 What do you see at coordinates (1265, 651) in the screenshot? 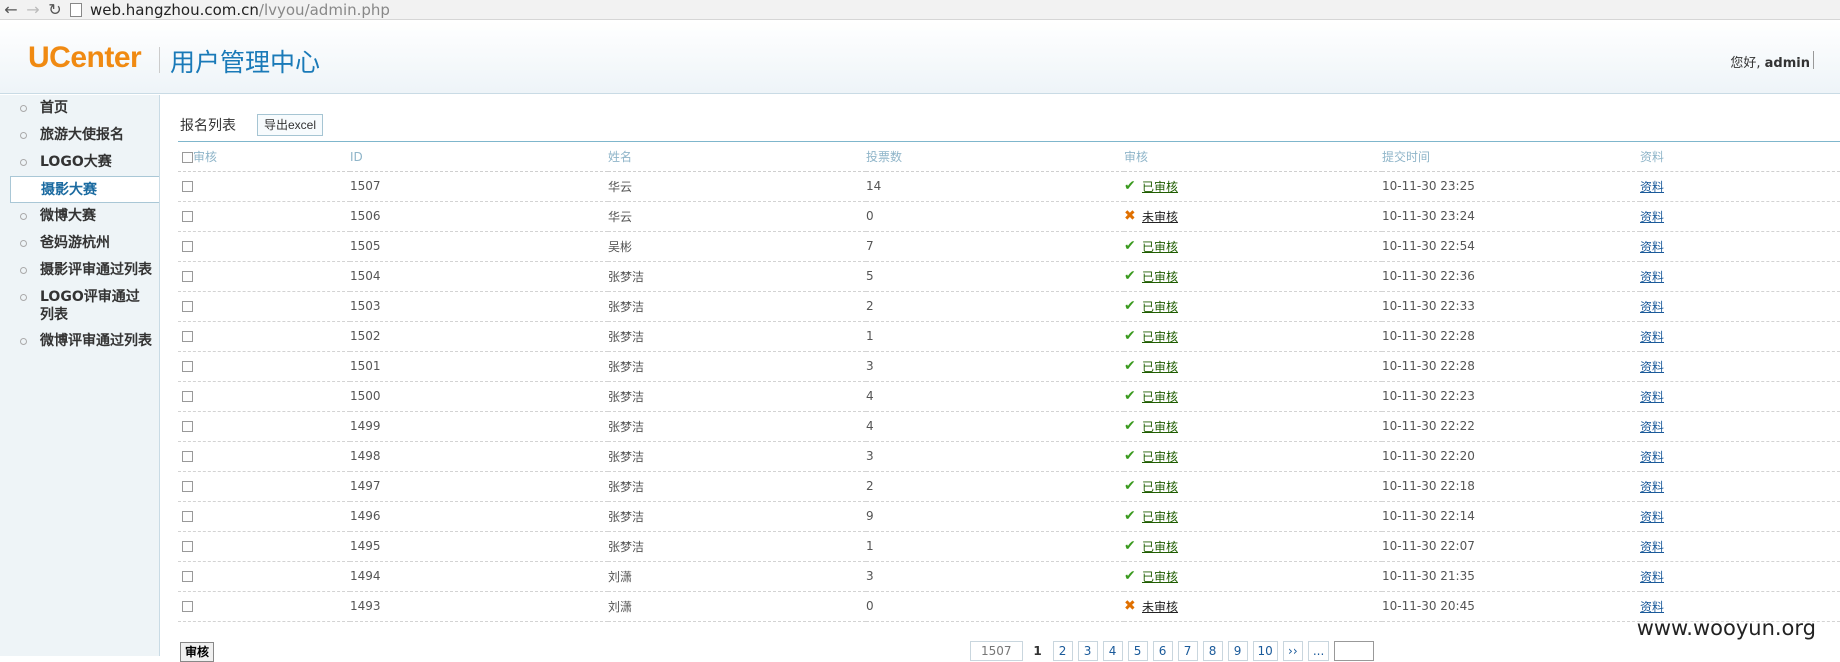
I see `page-link: 10` at bounding box center [1265, 651].